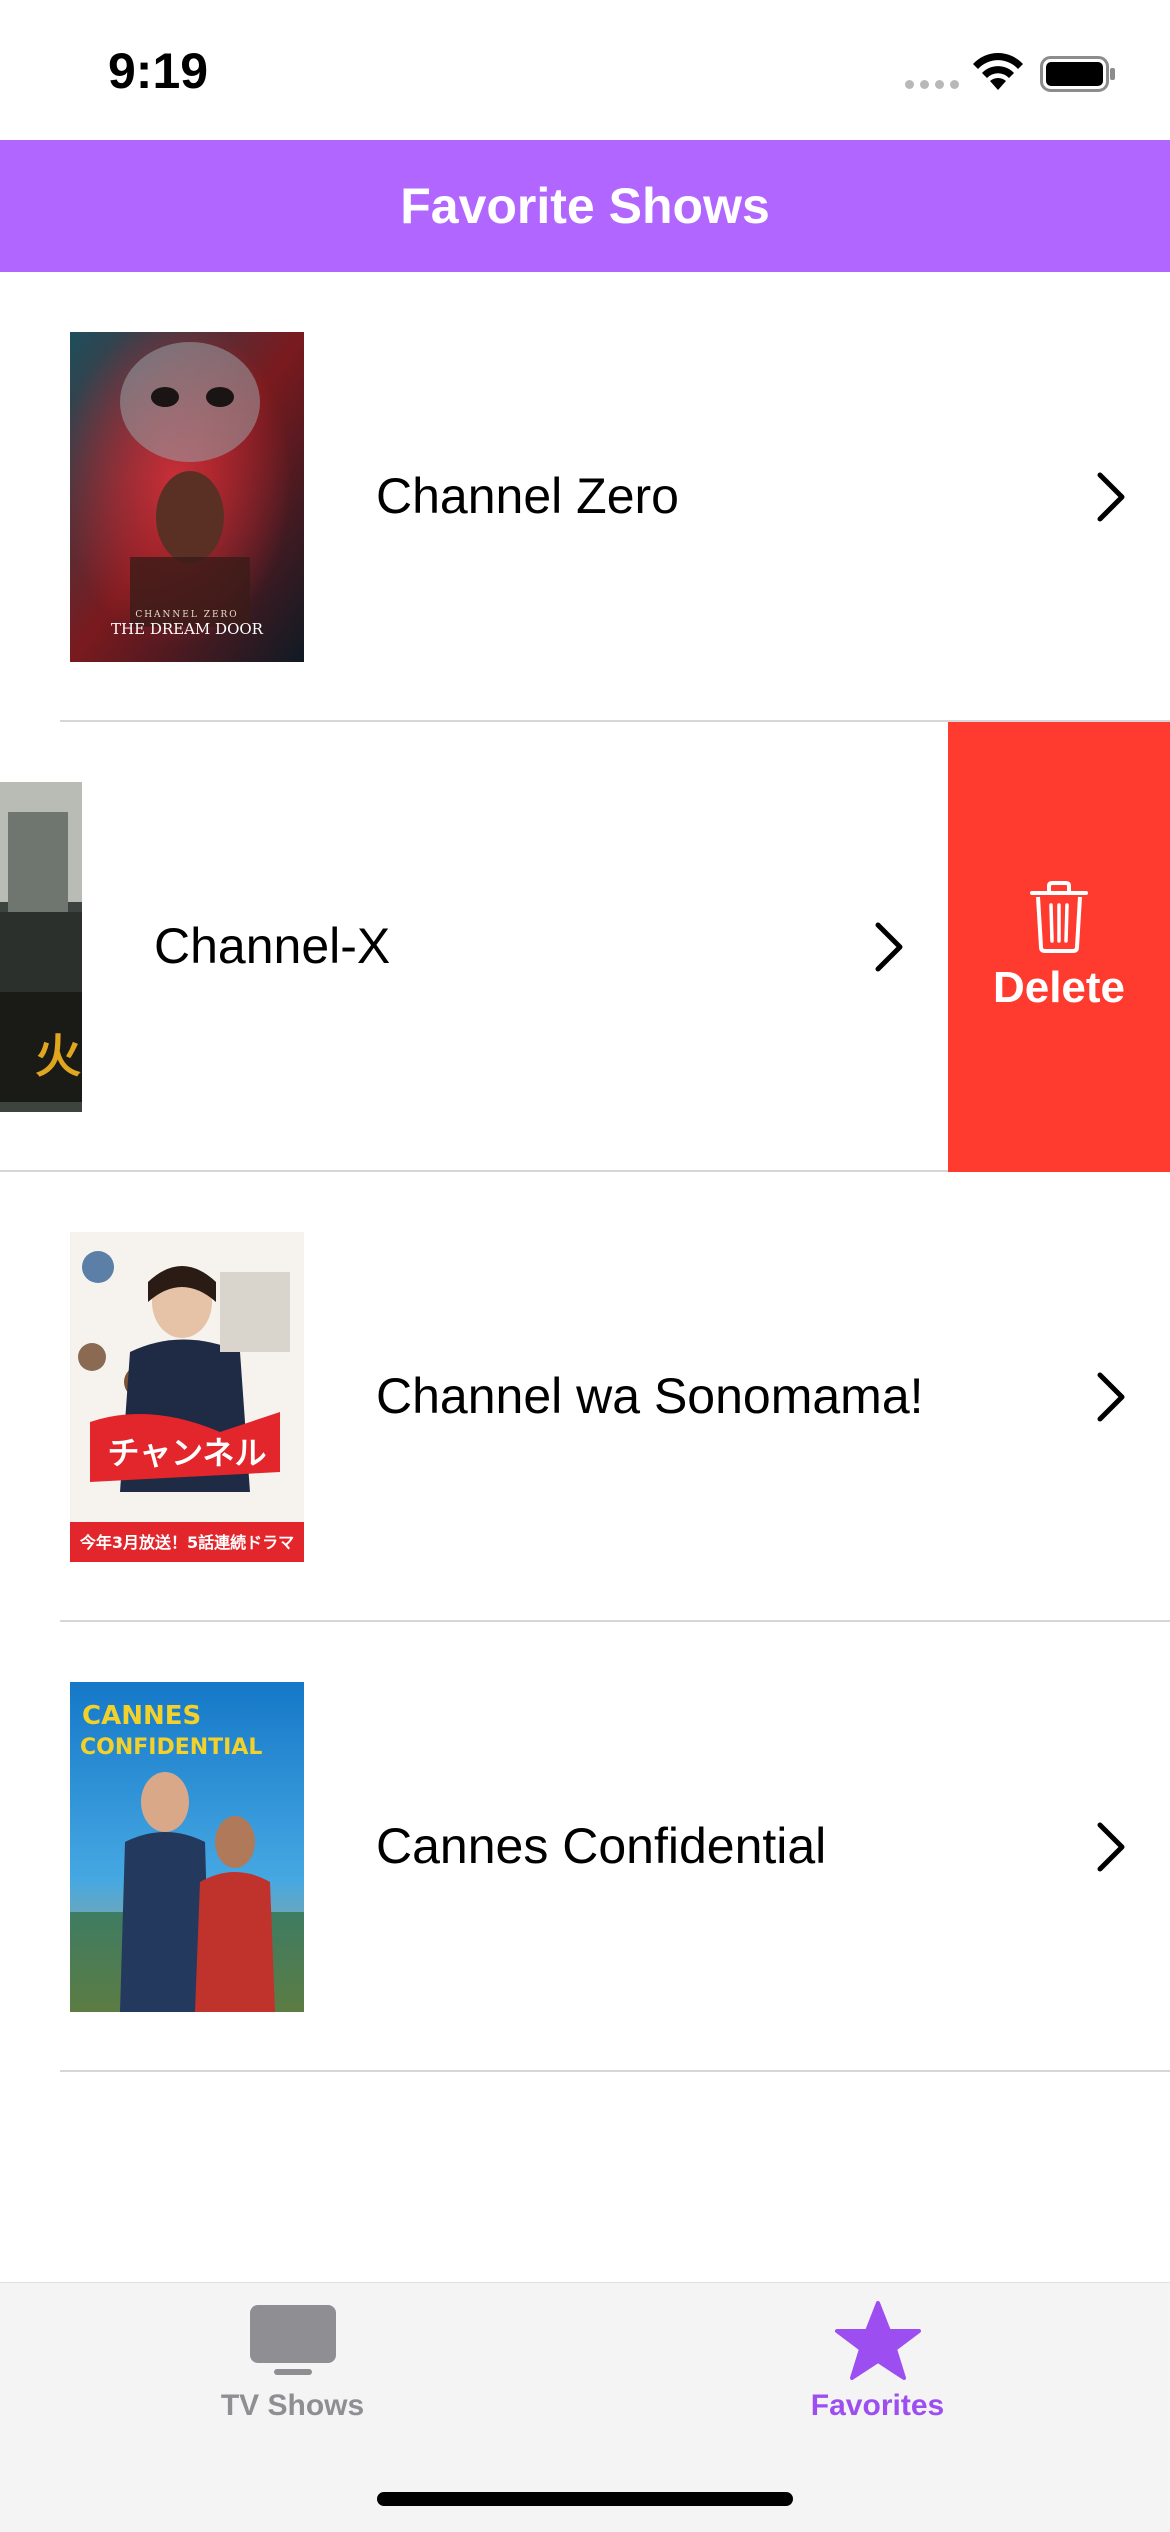 The width and height of the screenshot is (1170, 2532). Describe the element at coordinates (585, 2499) in the screenshot. I see `home-indicator` at that location.